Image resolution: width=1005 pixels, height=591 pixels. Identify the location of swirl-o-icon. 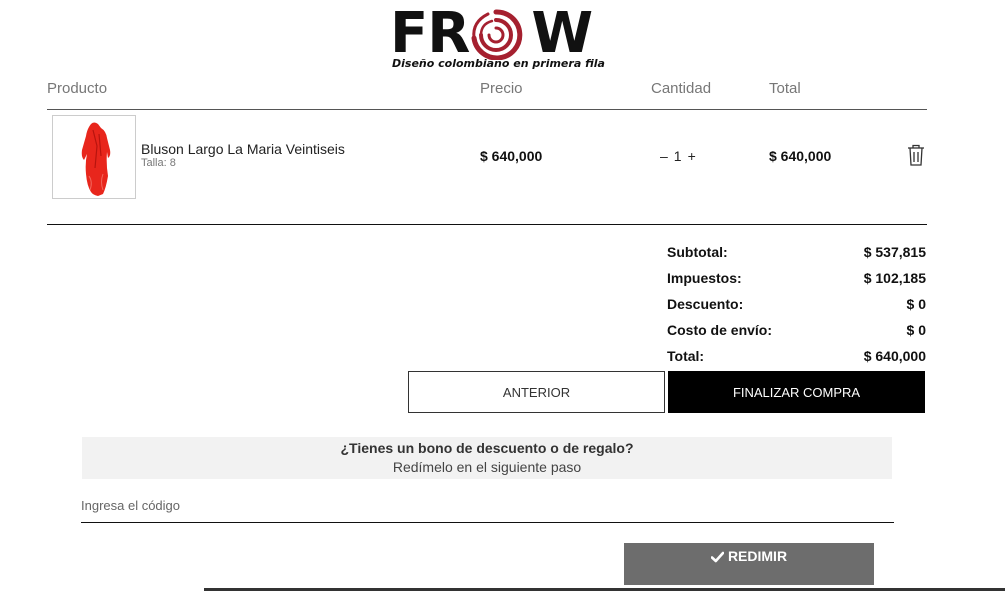
(497, 34).